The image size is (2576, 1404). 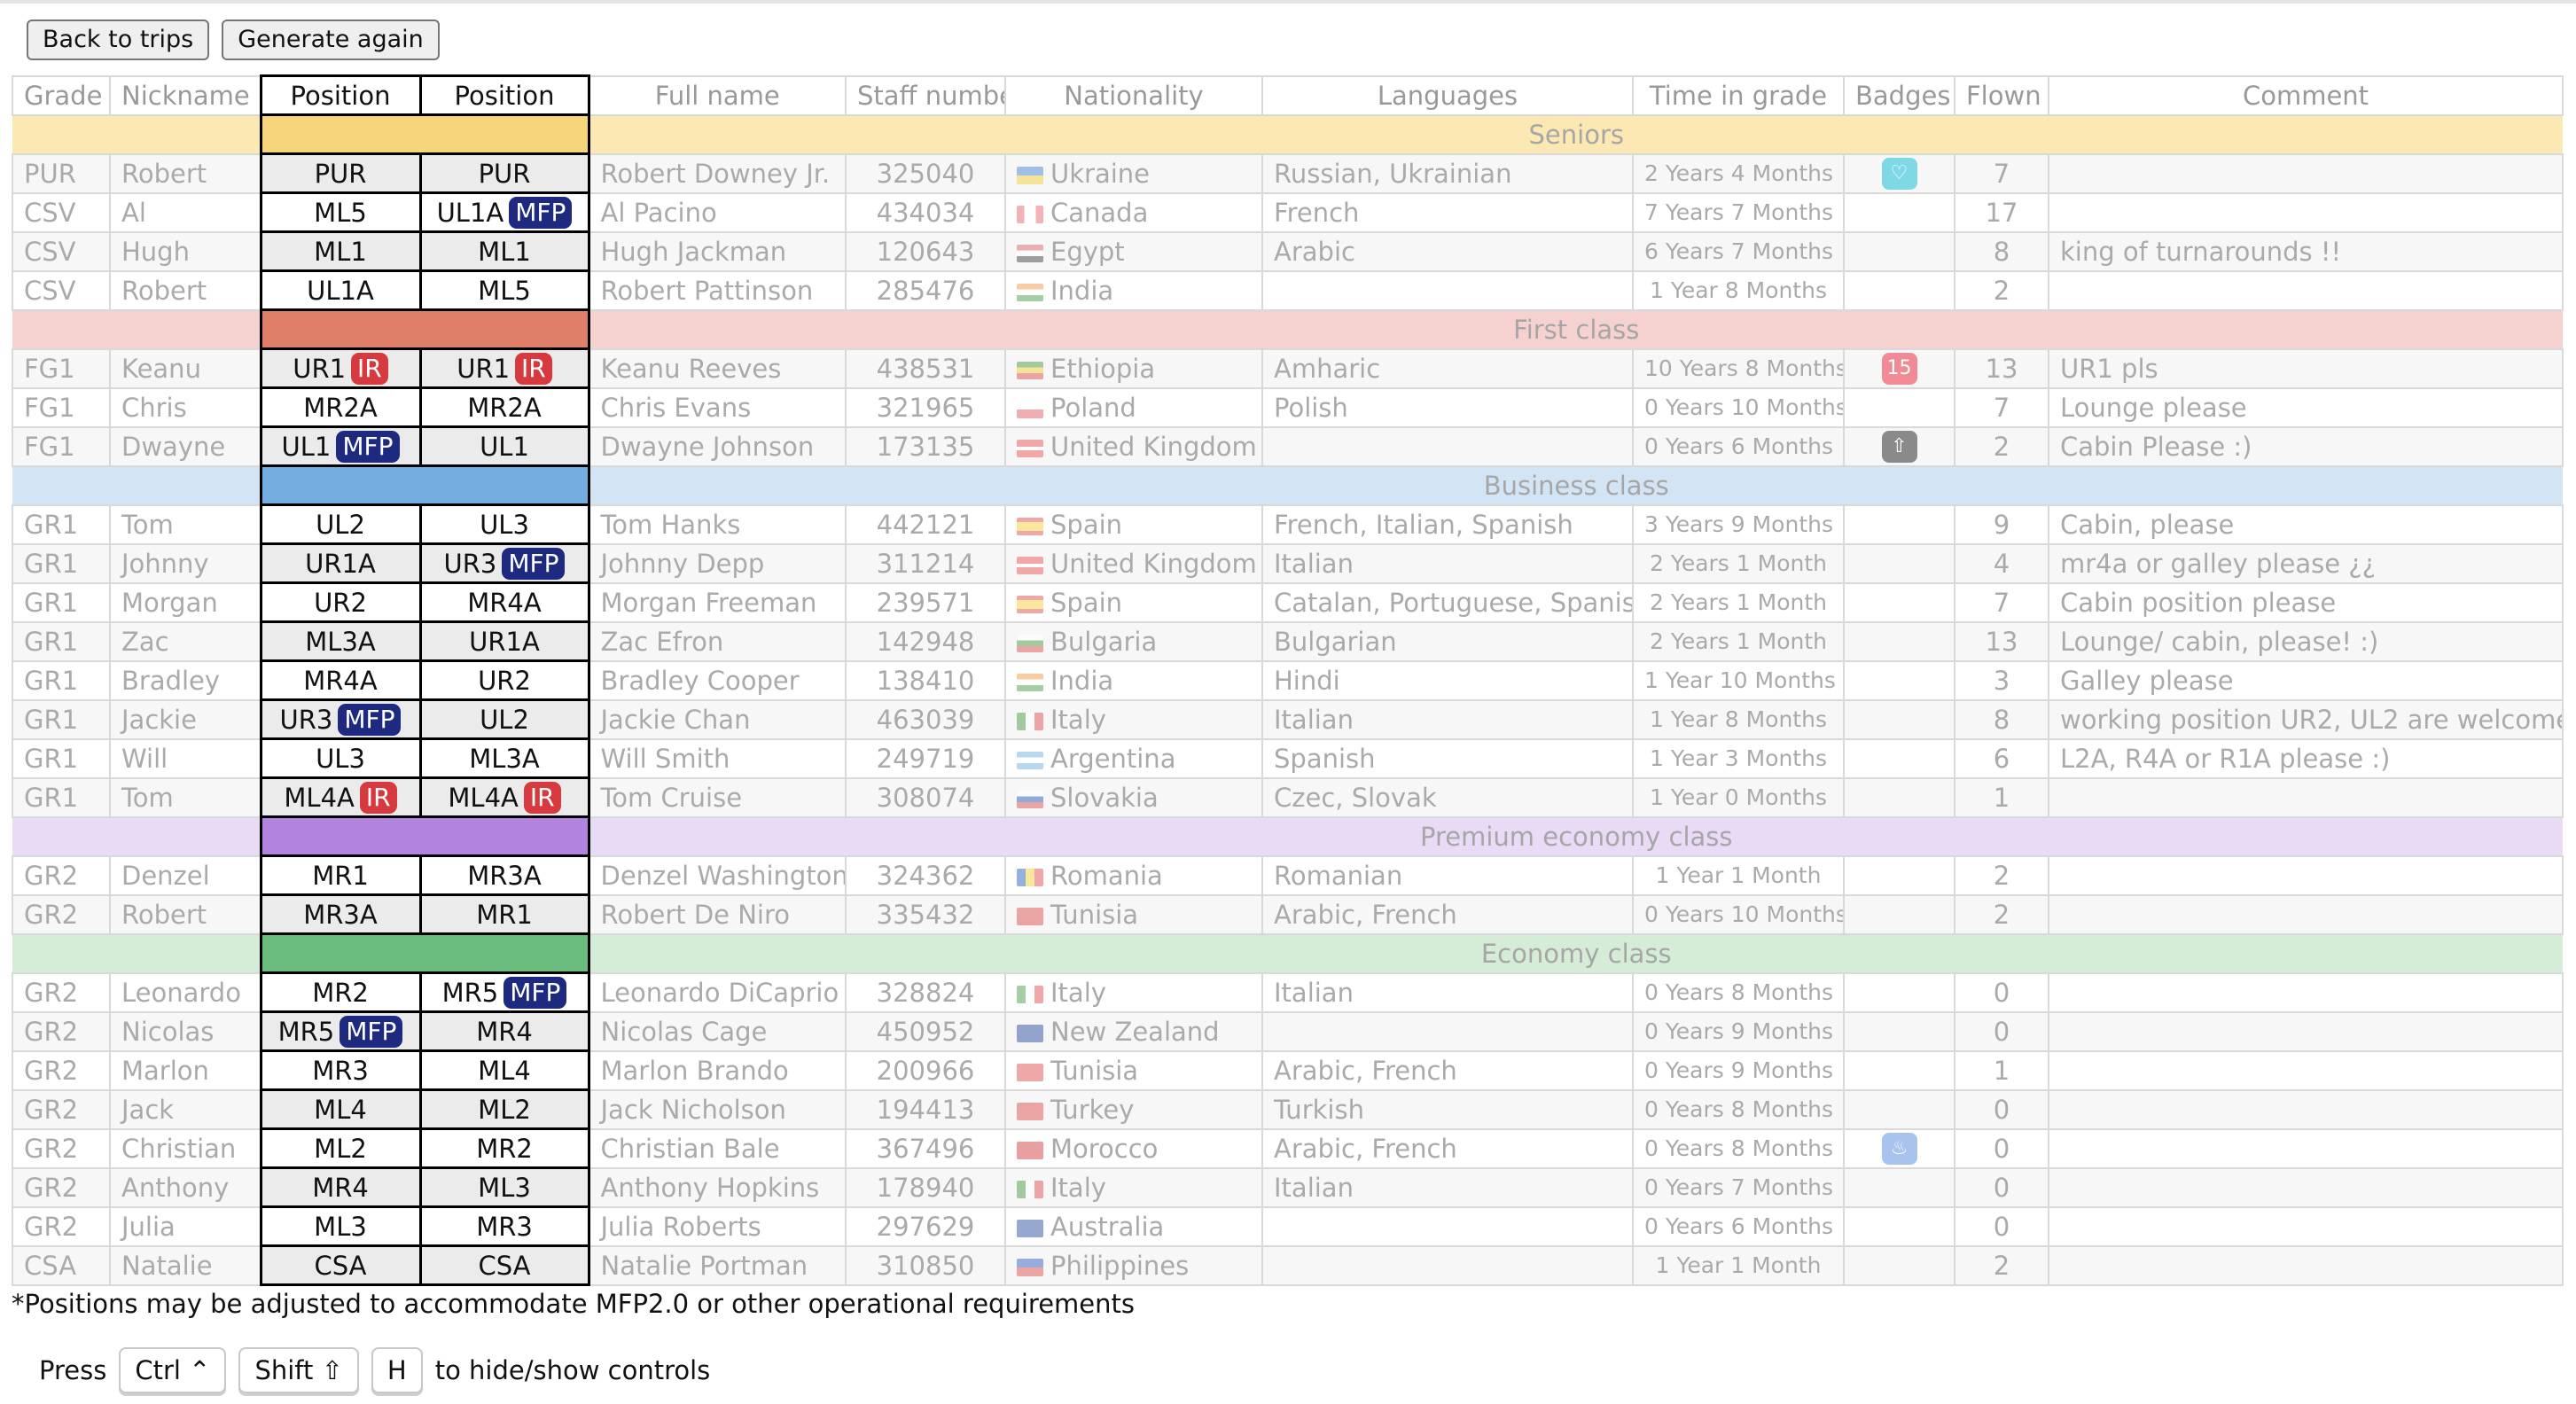 What do you see at coordinates (340, 602) in the screenshot?
I see `position-cell: UR2` at bounding box center [340, 602].